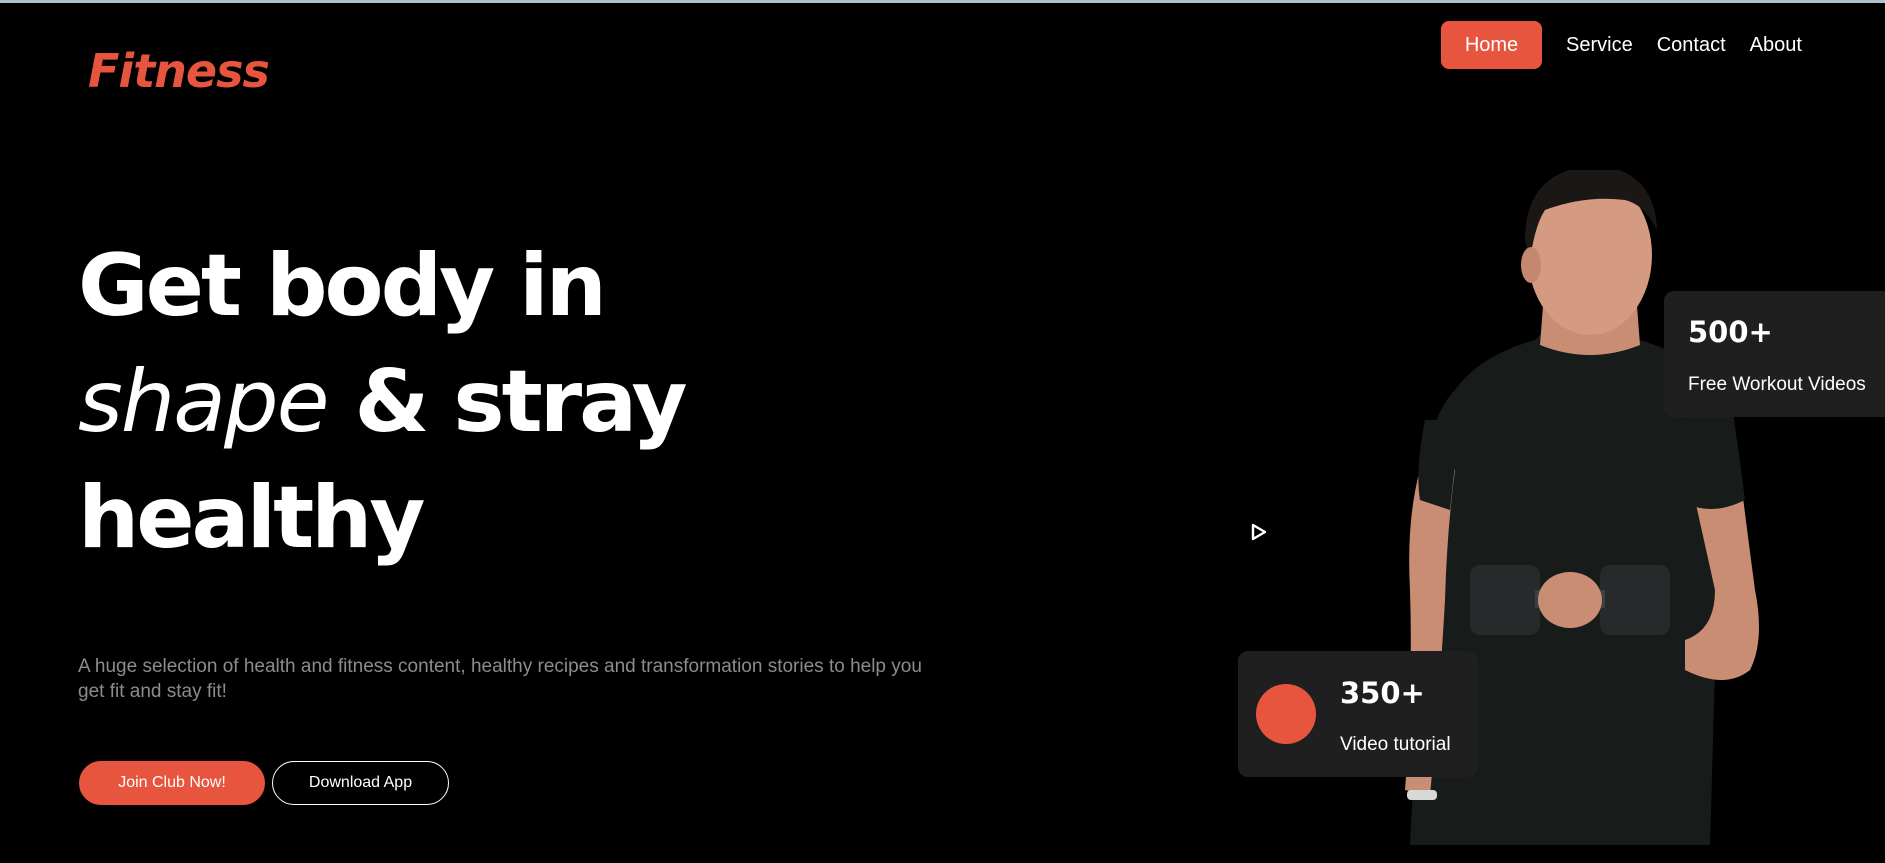  I want to click on nav-home: Home, so click(1491, 45).